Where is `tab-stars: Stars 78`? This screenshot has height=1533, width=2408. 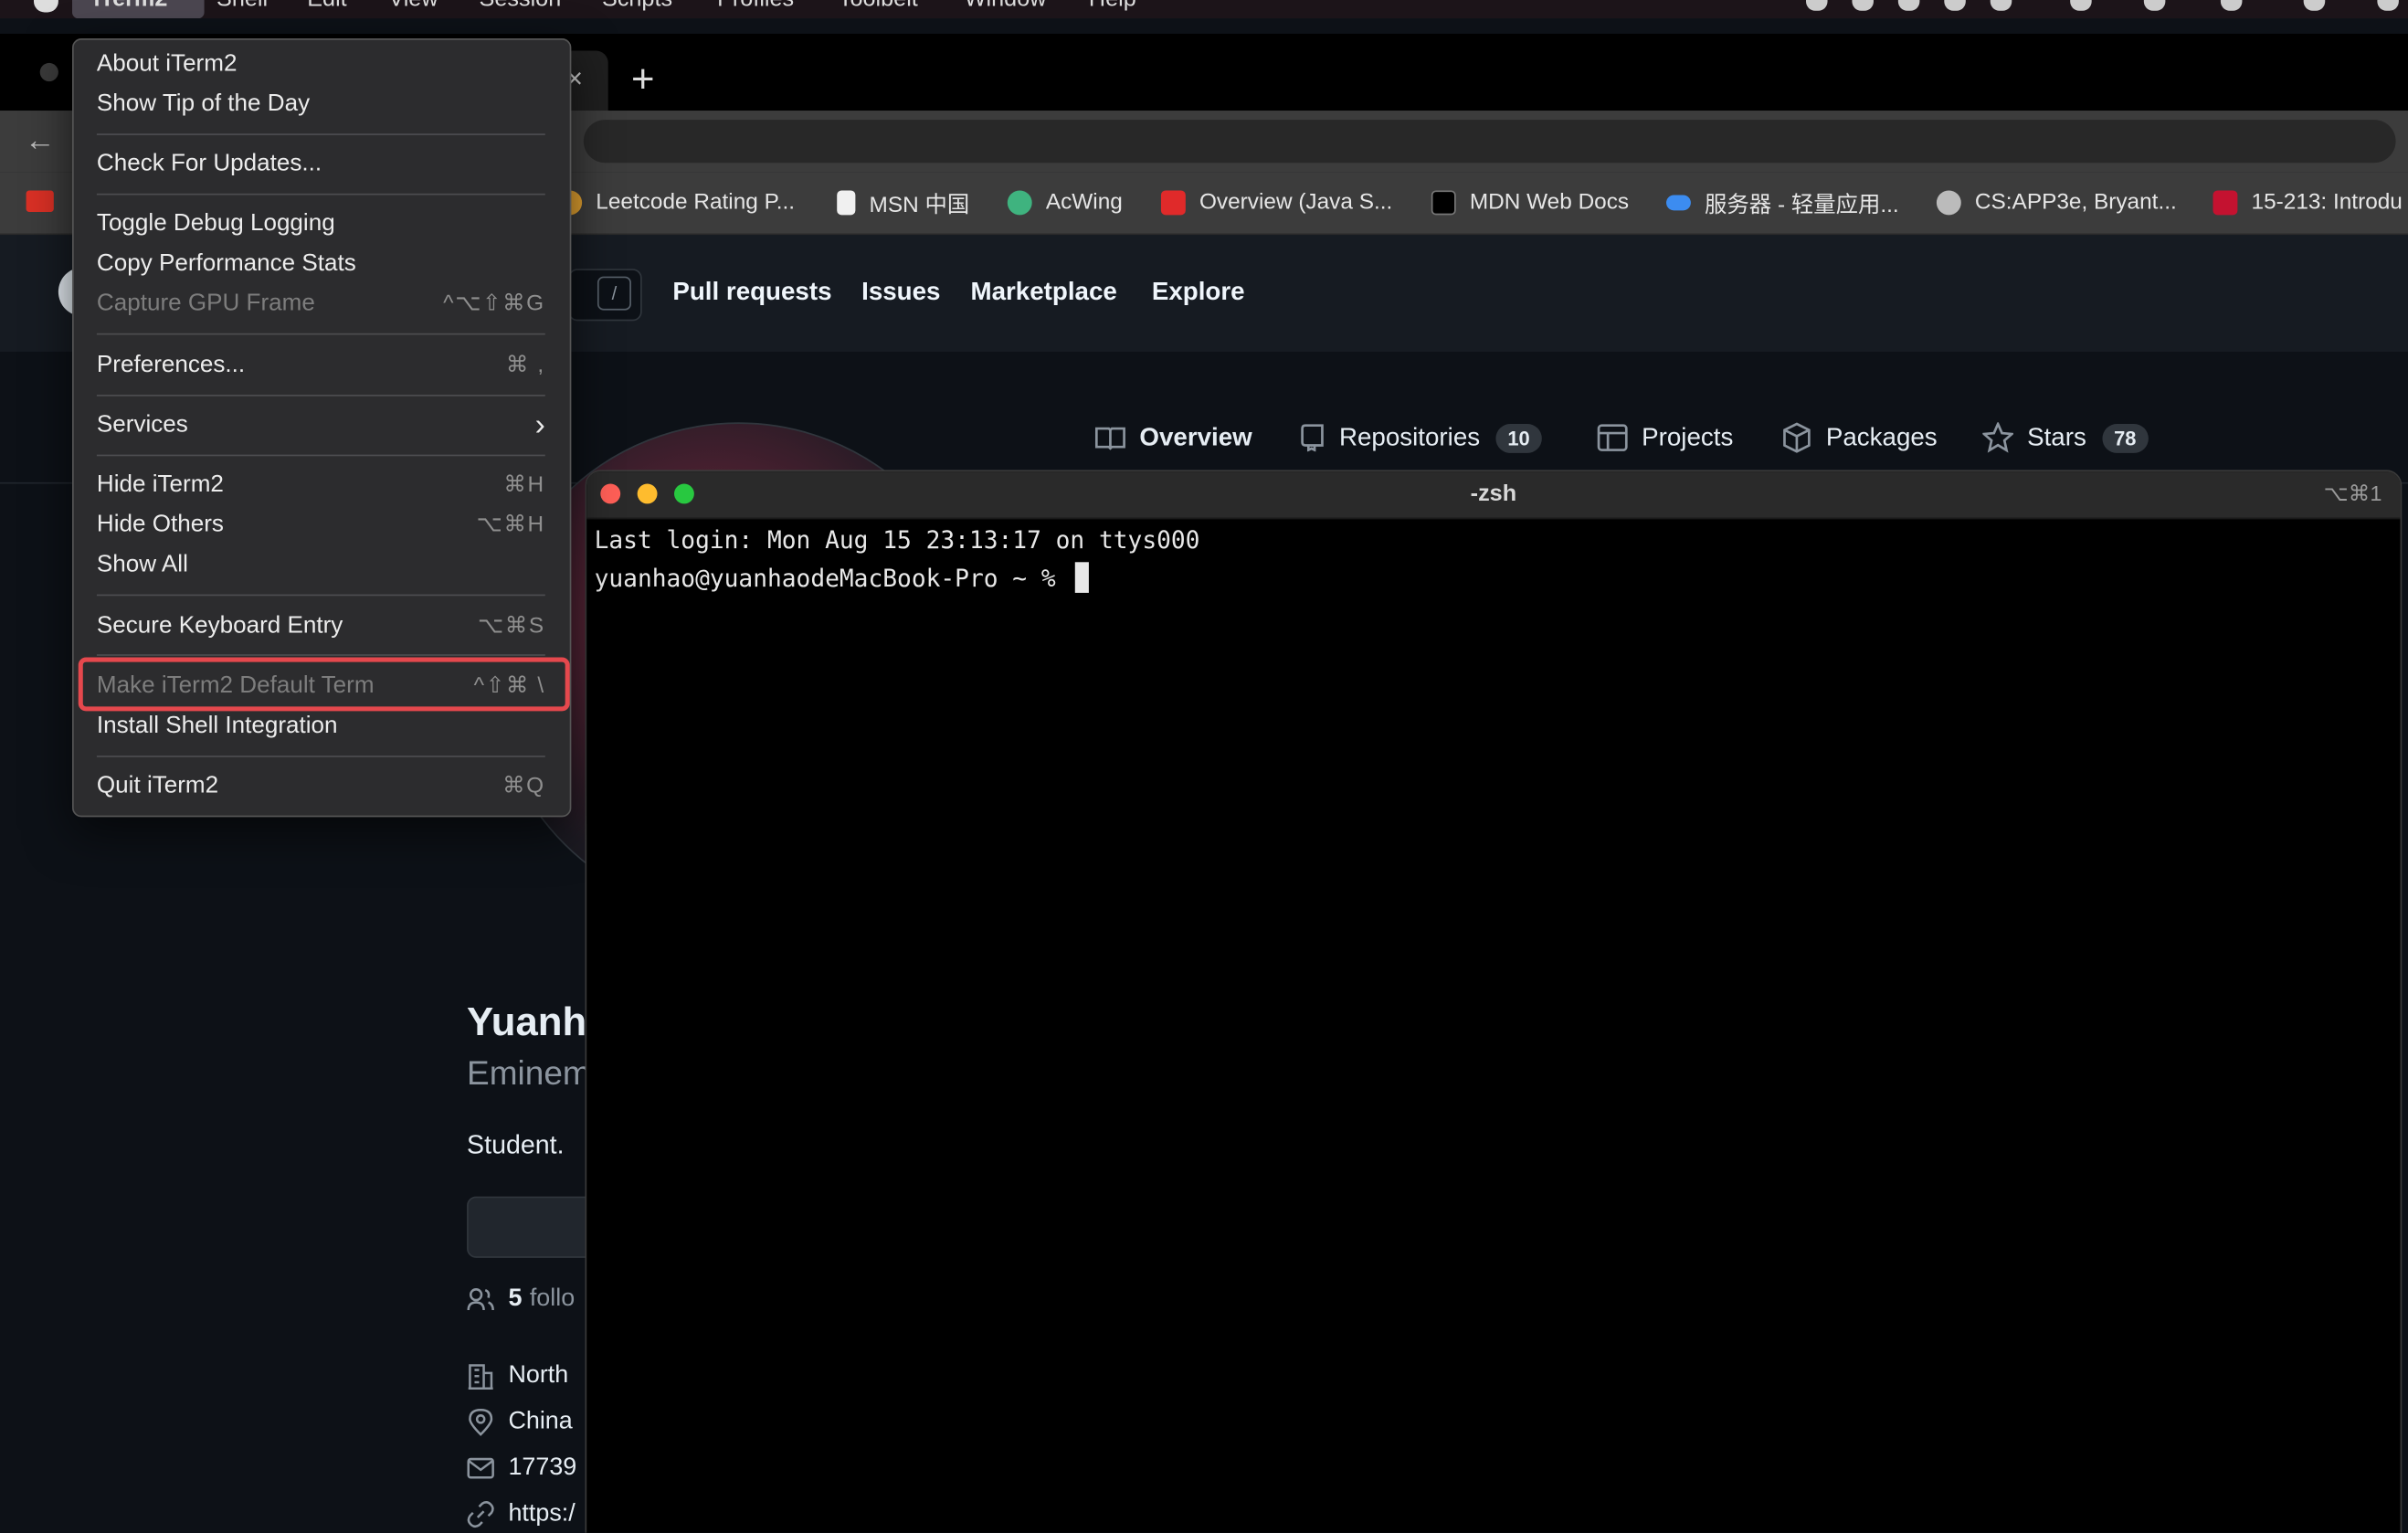 tab-stars: Stars 78 is located at coordinates (2065, 438).